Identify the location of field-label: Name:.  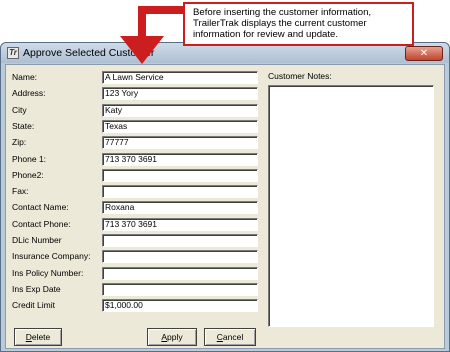
(25, 77).